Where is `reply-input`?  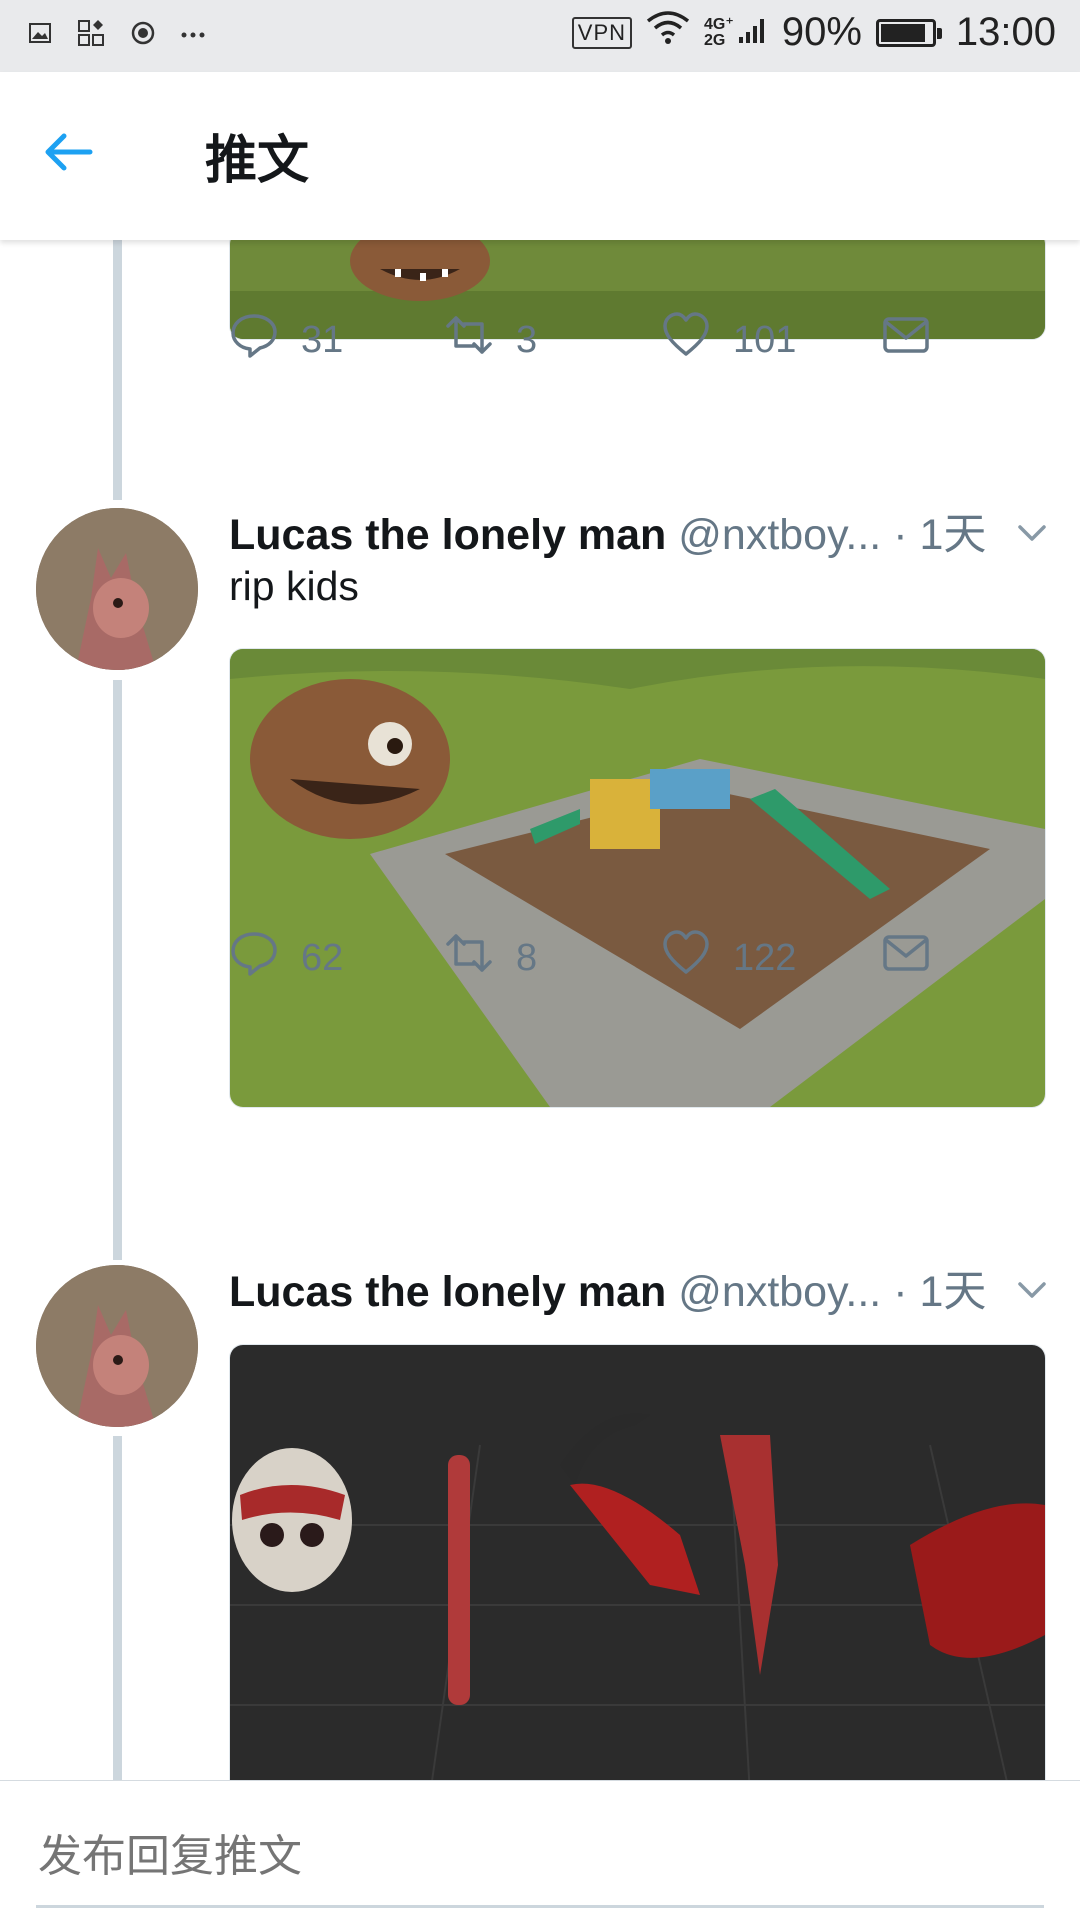
reply-input is located at coordinates (540, 1857).